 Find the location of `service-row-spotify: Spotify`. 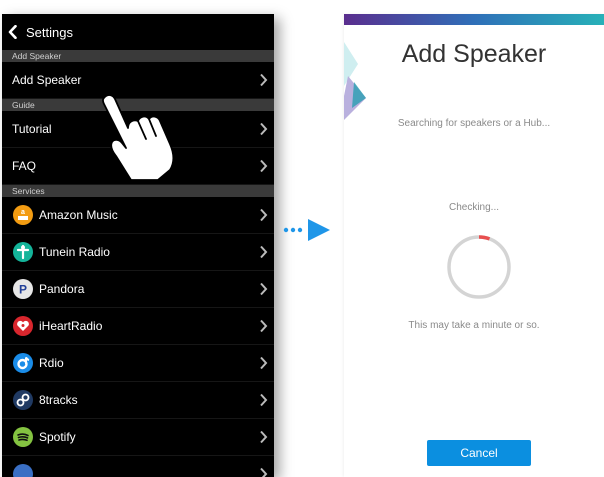

service-row-spotify: Spotify is located at coordinates (138, 437).